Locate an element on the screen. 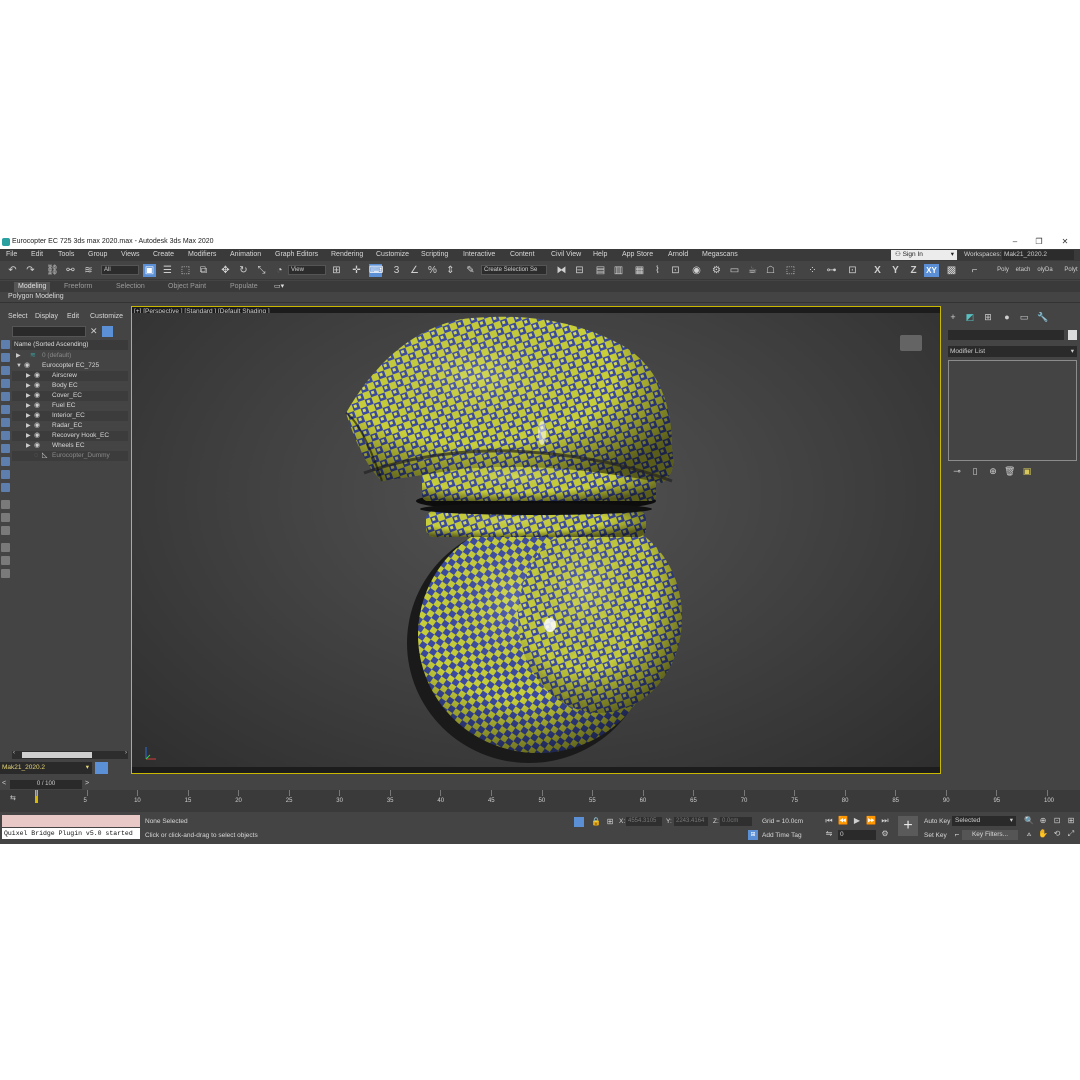 The height and width of the screenshot is (1080, 1080). menu-graph-editors: Graph Editors is located at coordinates (296, 254).